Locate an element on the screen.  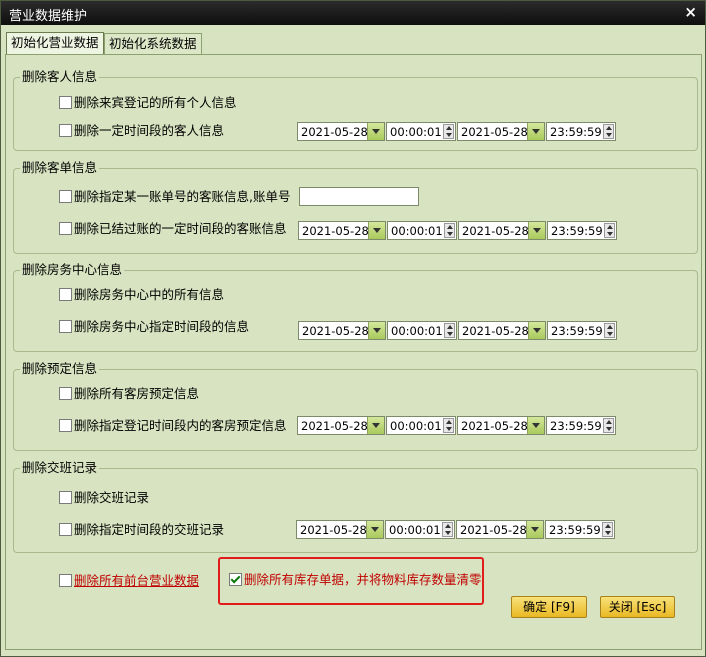
checkbox-delete-all-frontdesk-data: 删除所有前台营业数据 is located at coordinates (129, 581).